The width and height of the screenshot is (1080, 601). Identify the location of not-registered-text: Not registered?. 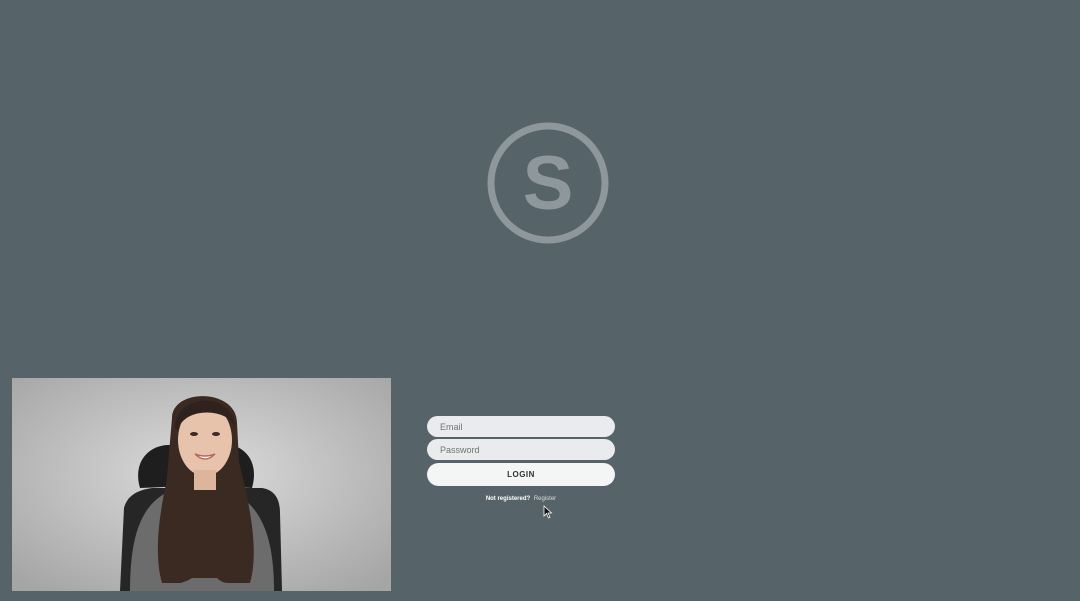
(508, 499).